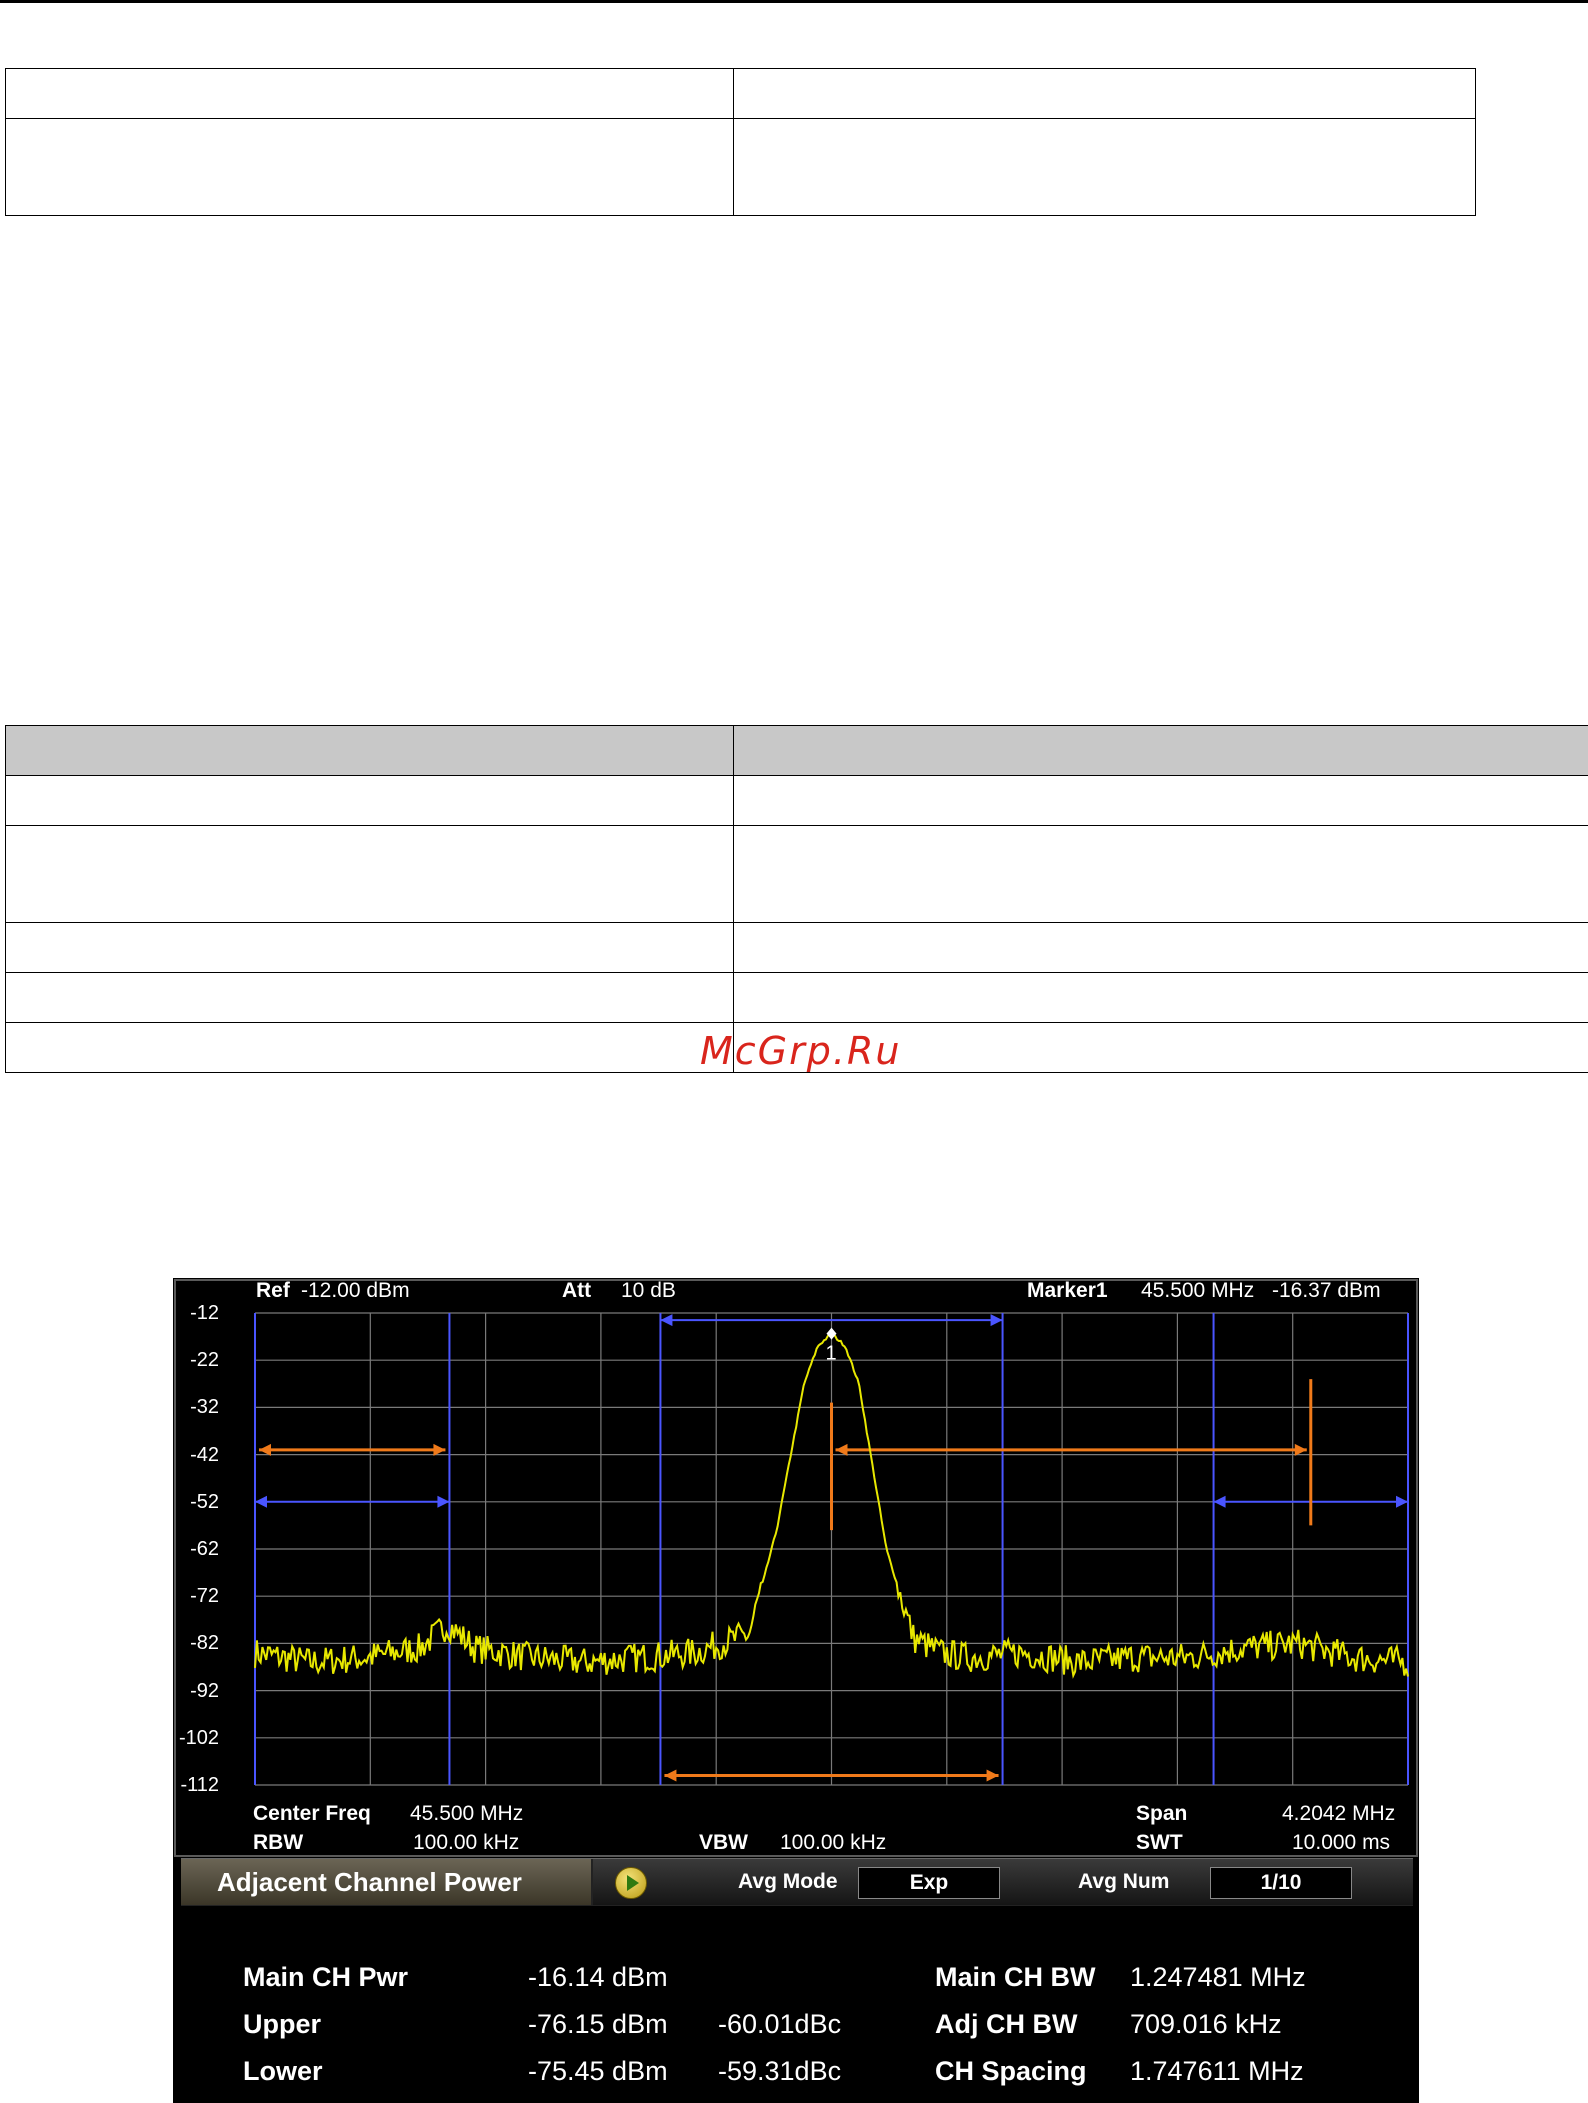 This screenshot has height=2103, width=1588. Describe the element at coordinates (1341, 1842) in the screenshot. I see `swt-value: 10.000 ms` at that location.